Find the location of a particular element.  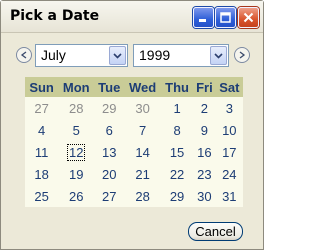

day-cell: 25 is located at coordinates (41, 196).